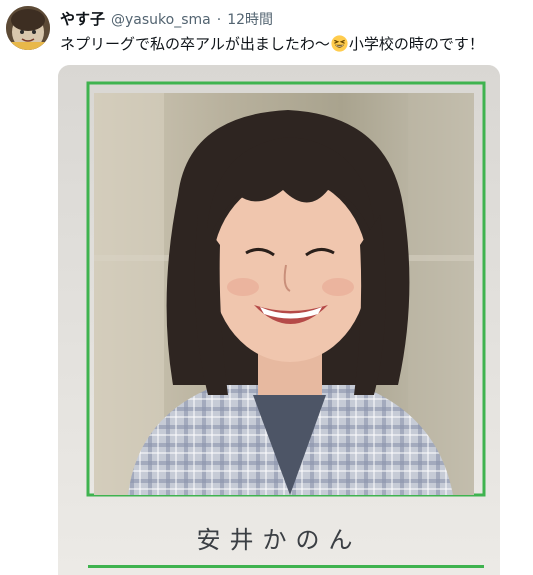 The image size is (533, 575). I want to click on avatar, so click(28, 28).